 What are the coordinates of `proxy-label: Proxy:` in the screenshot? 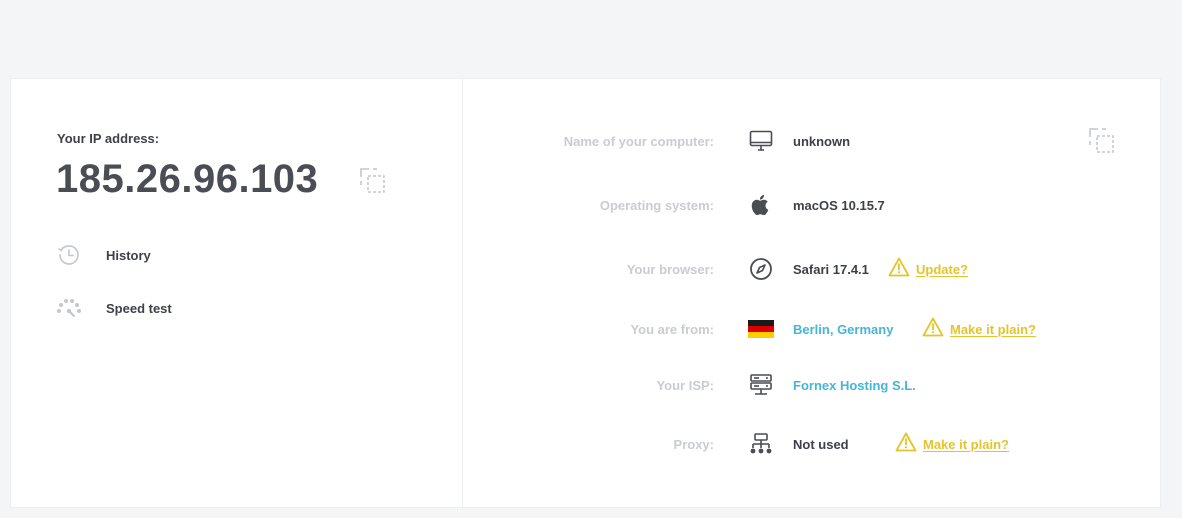 It's located at (693, 444).